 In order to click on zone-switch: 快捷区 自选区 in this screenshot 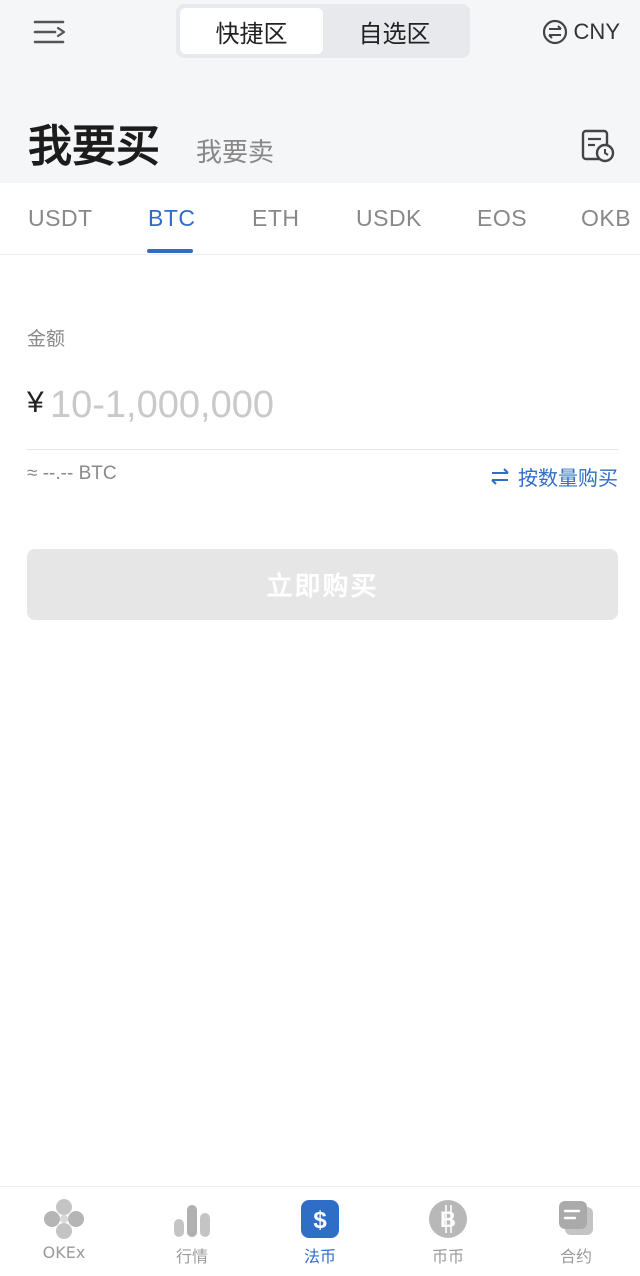, I will do `click(323, 31)`.